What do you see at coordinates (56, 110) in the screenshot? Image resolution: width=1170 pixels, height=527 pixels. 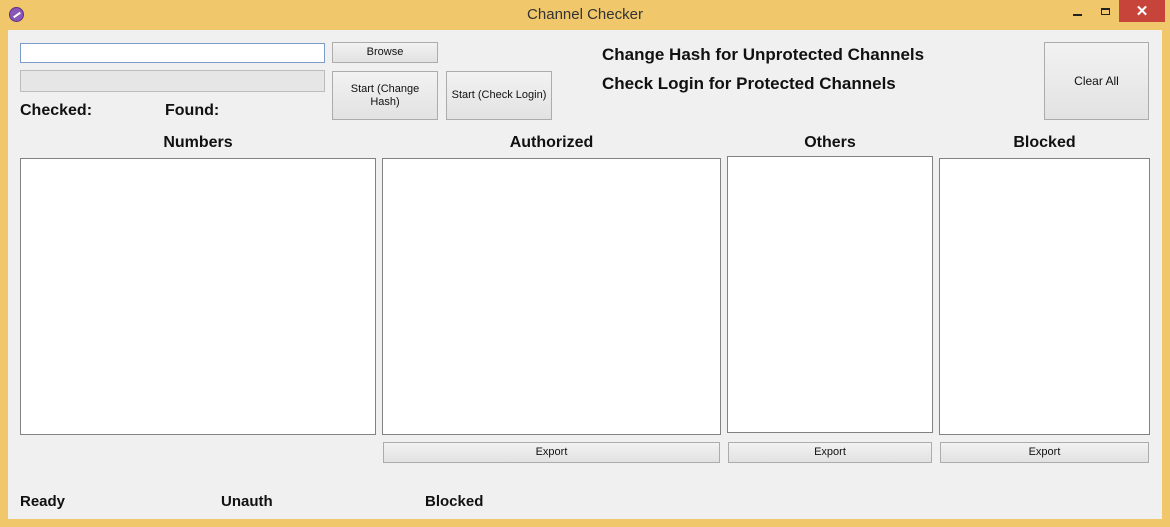 I see `checked-label: Checked:` at bounding box center [56, 110].